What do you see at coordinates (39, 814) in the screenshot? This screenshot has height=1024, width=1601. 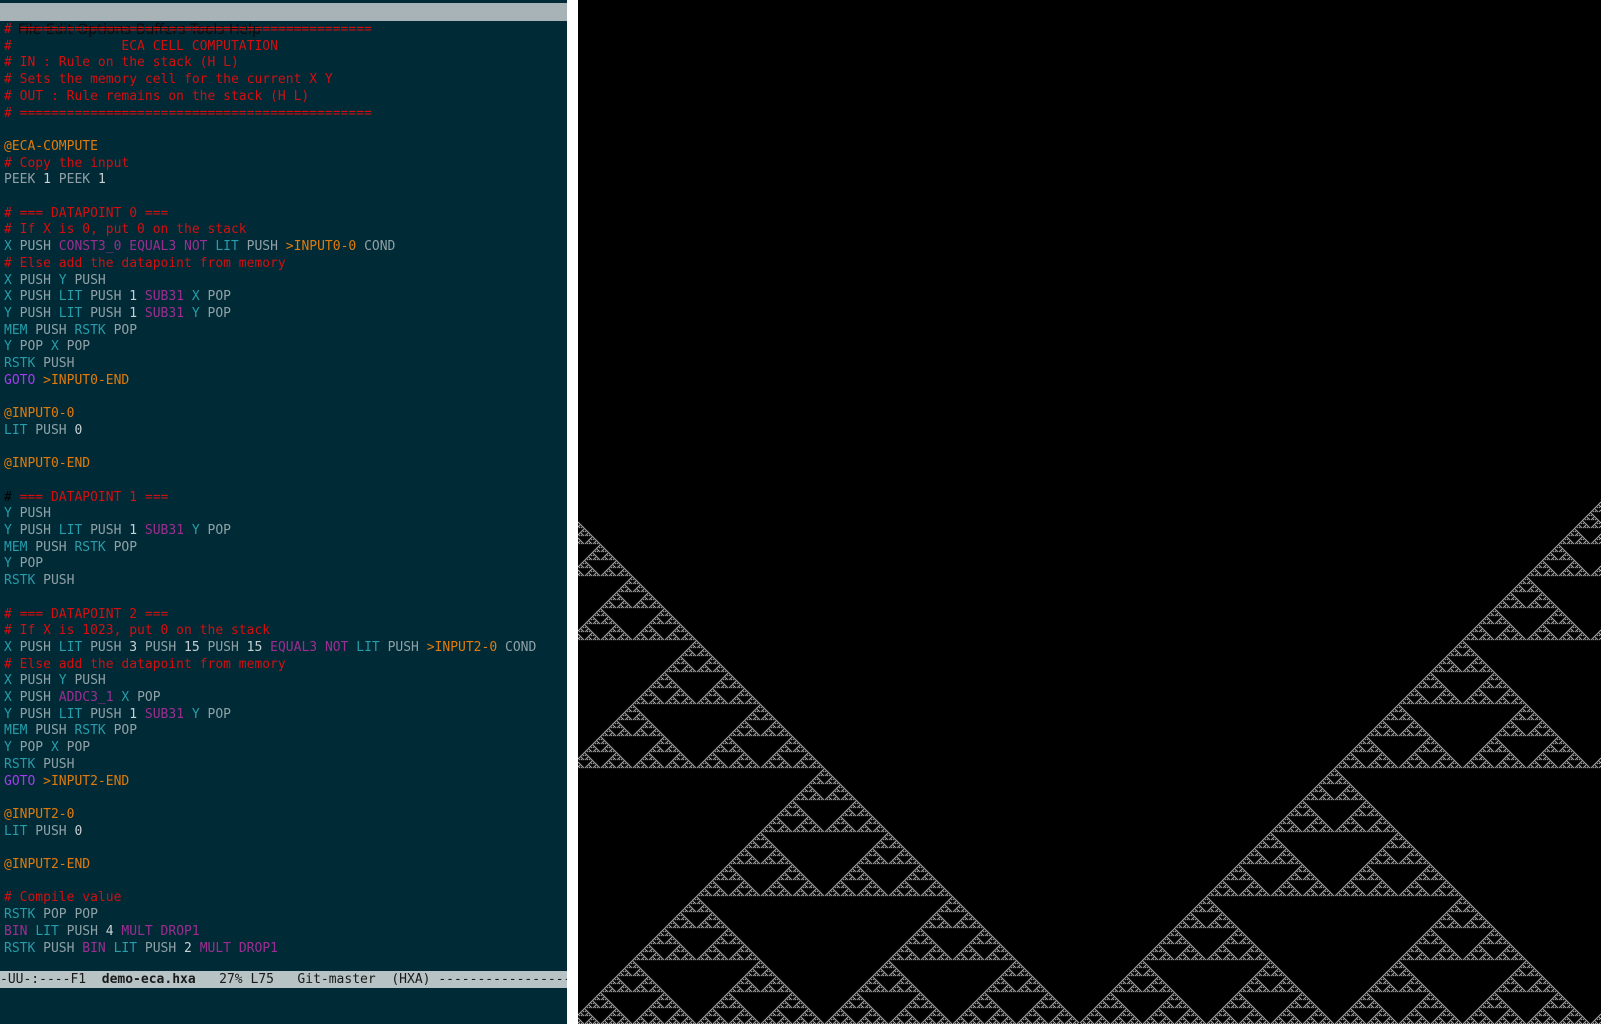 I see `code-line: @INPUT2-0` at bounding box center [39, 814].